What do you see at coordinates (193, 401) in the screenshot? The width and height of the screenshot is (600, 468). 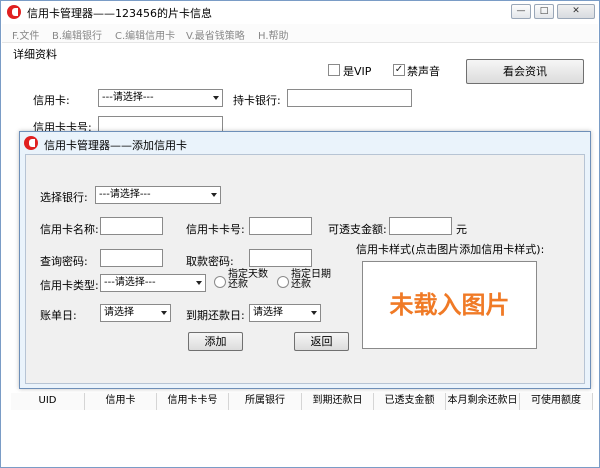 I see `col-card-no: 信用卡卡号` at bounding box center [193, 401].